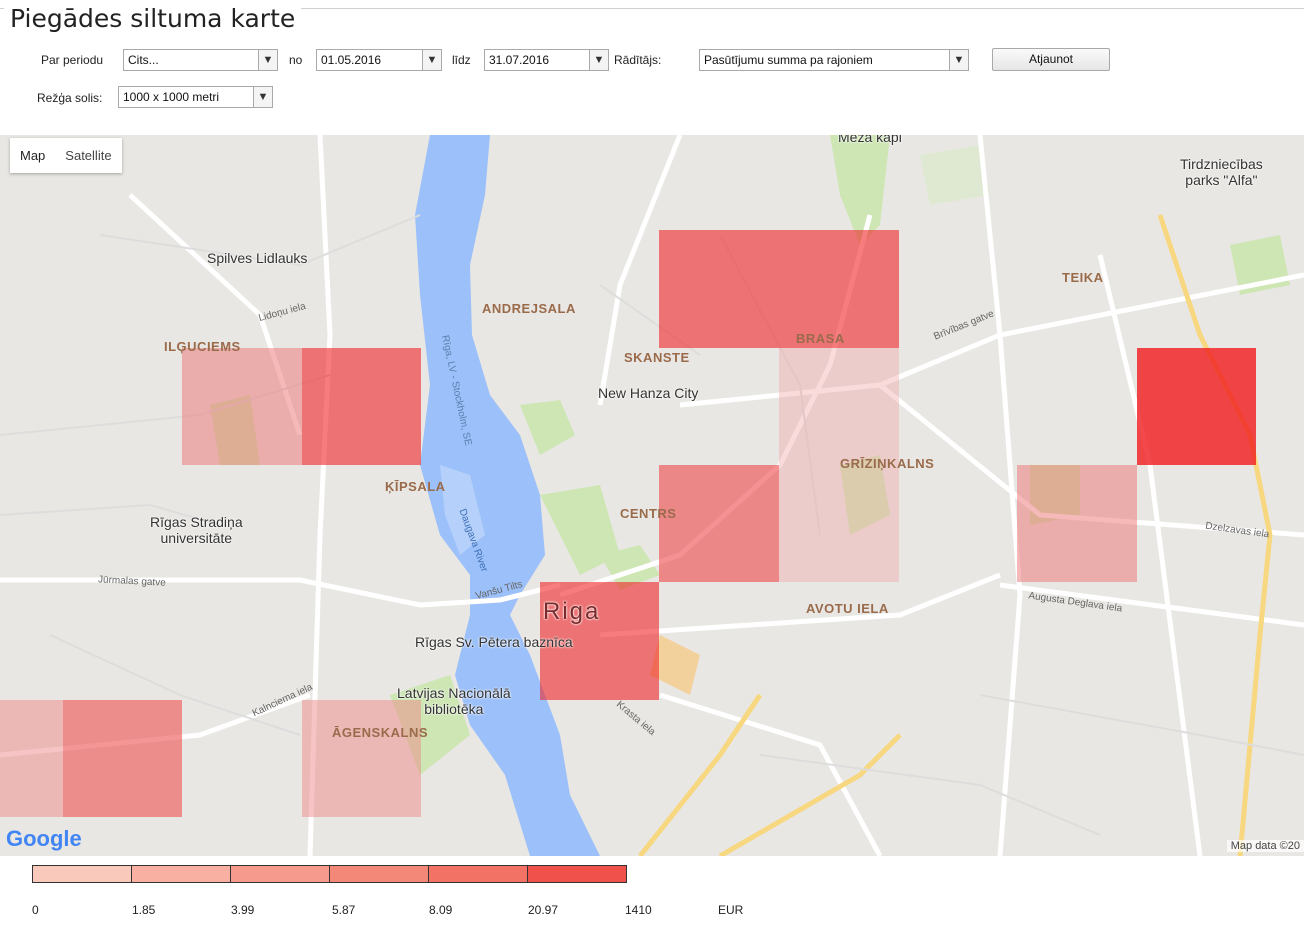 This screenshot has height=927, width=1304. What do you see at coordinates (638, 910) in the screenshot?
I see `scale-tick: 1410` at bounding box center [638, 910].